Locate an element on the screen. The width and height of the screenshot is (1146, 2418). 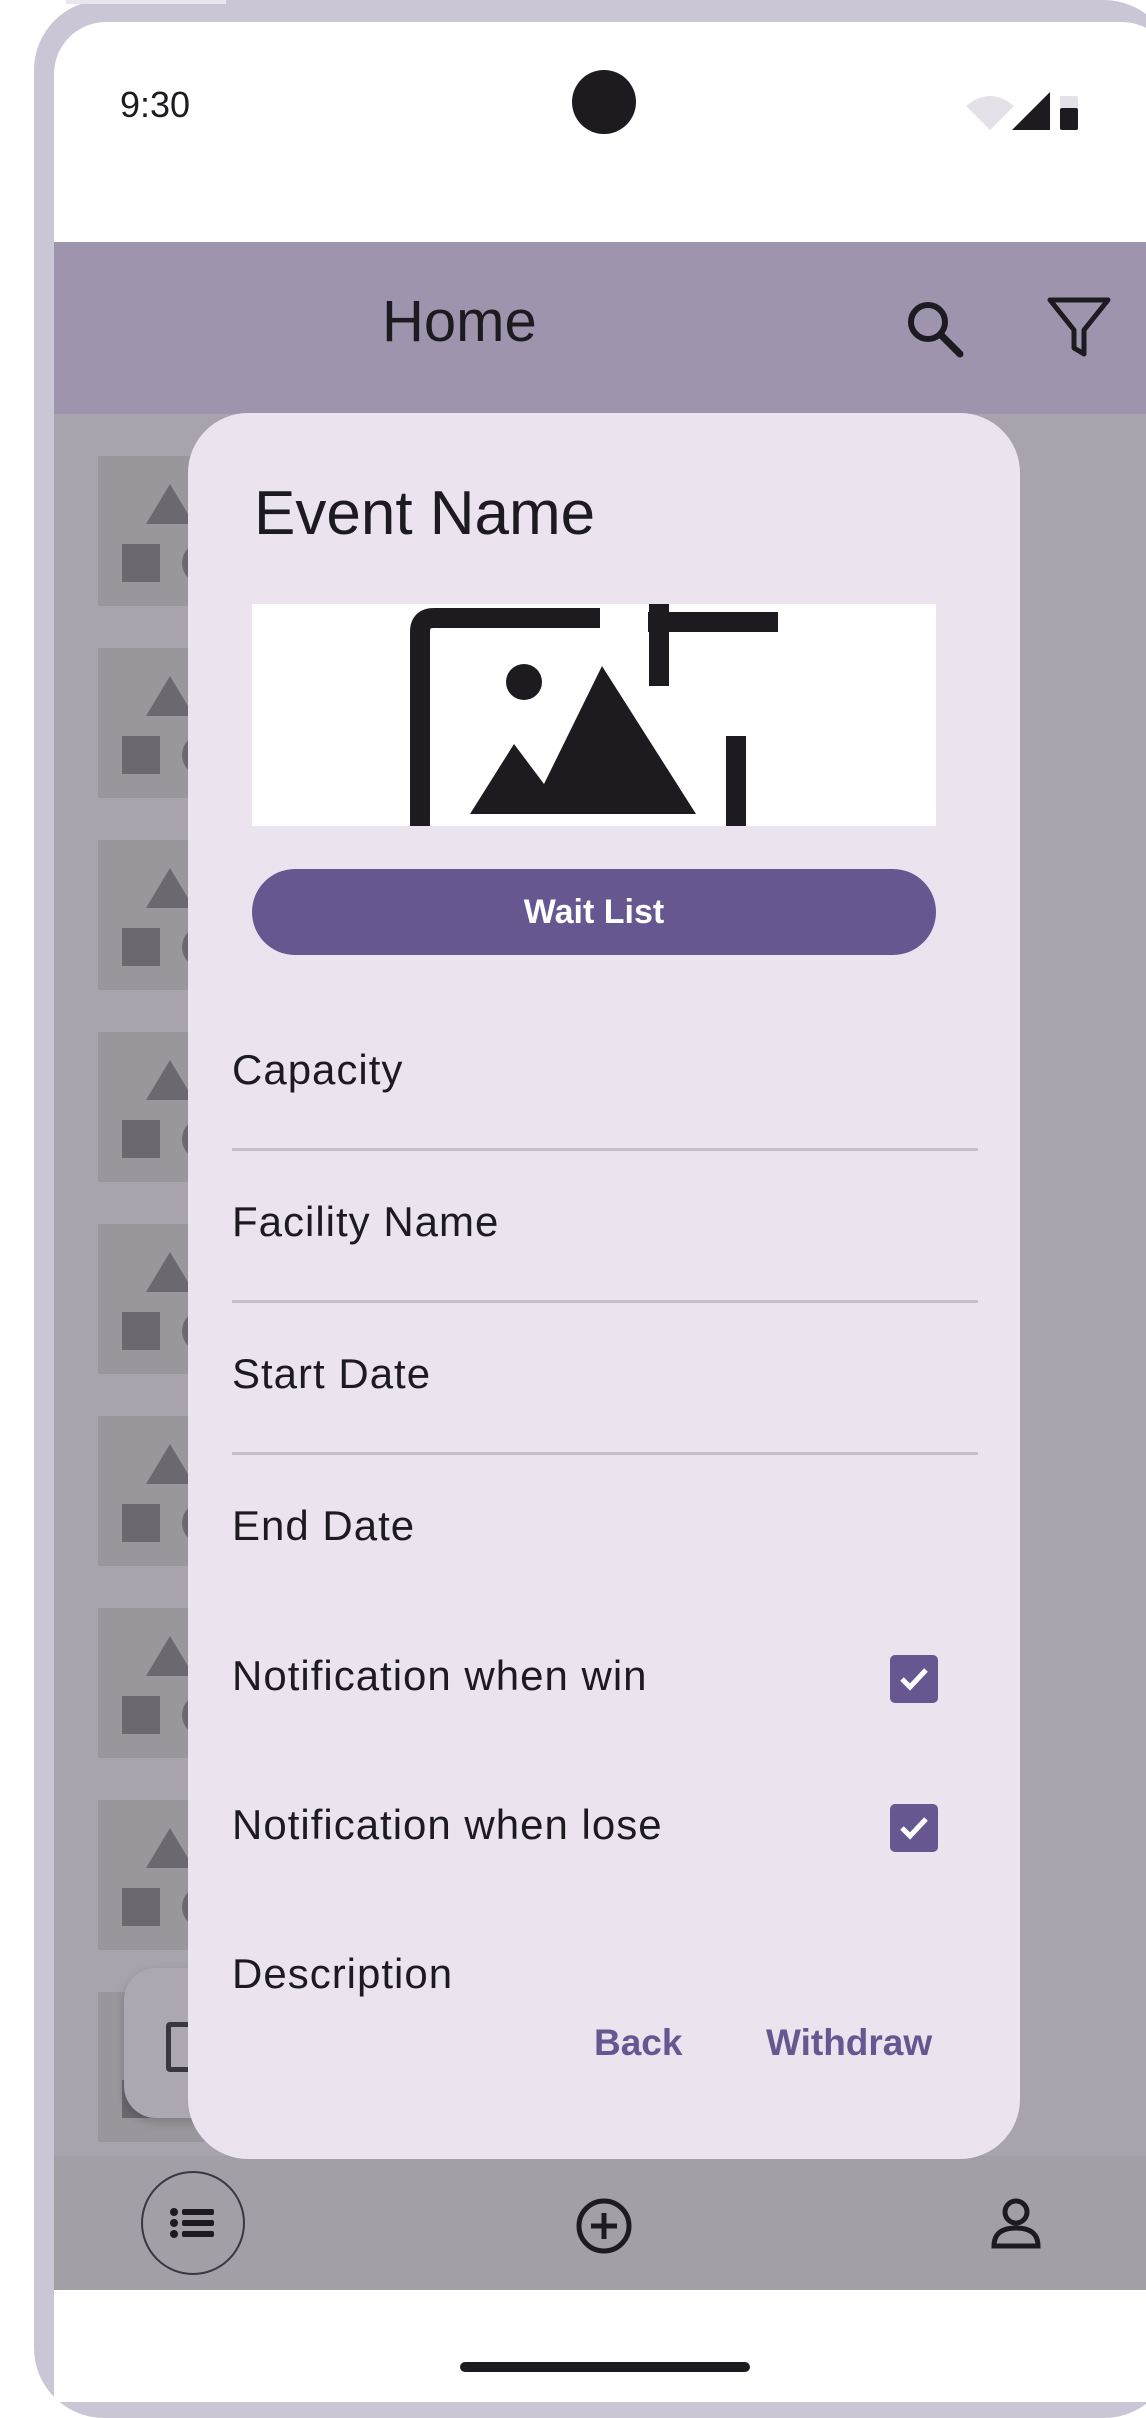
notify-lose-checkbox is located at coordinates (914, 1828).